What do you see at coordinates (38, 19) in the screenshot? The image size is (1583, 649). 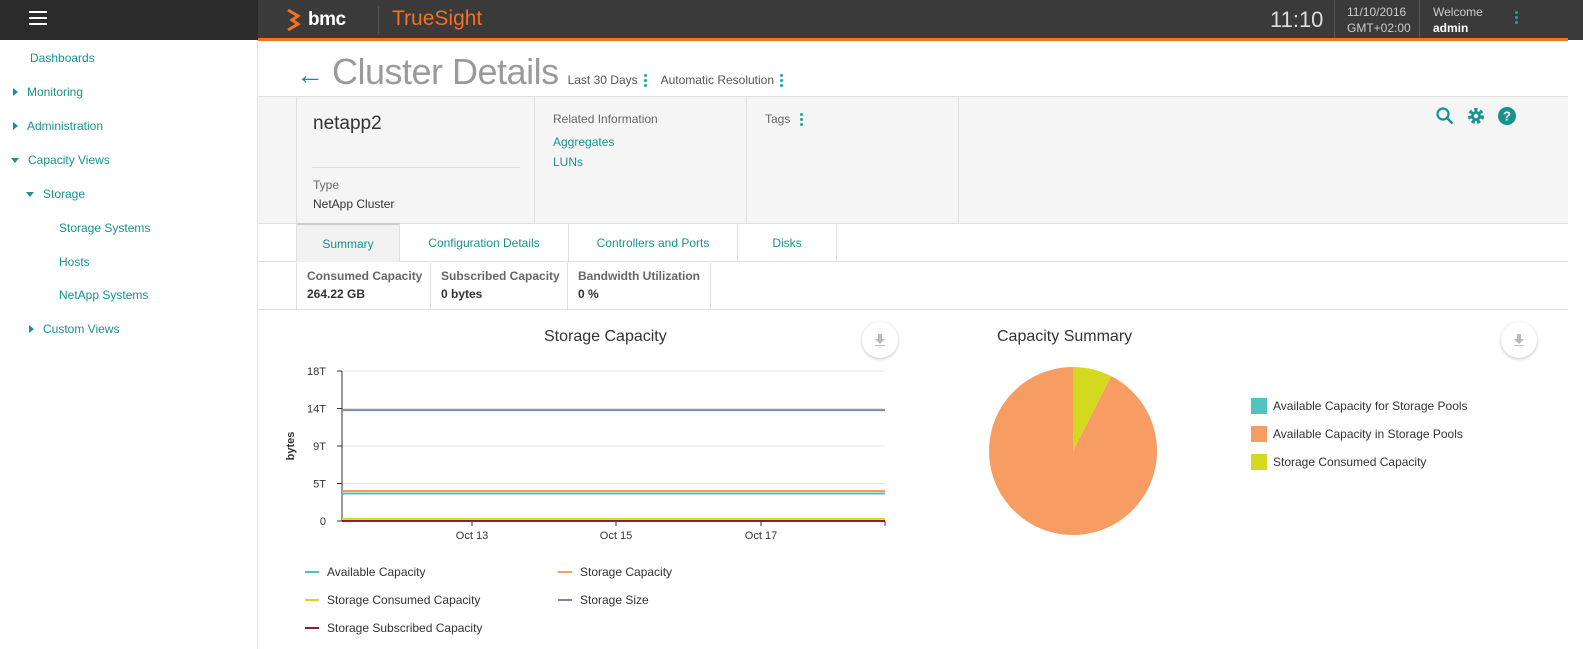 I see `hamburger-menu-icon` at bounding box center [38, 19].